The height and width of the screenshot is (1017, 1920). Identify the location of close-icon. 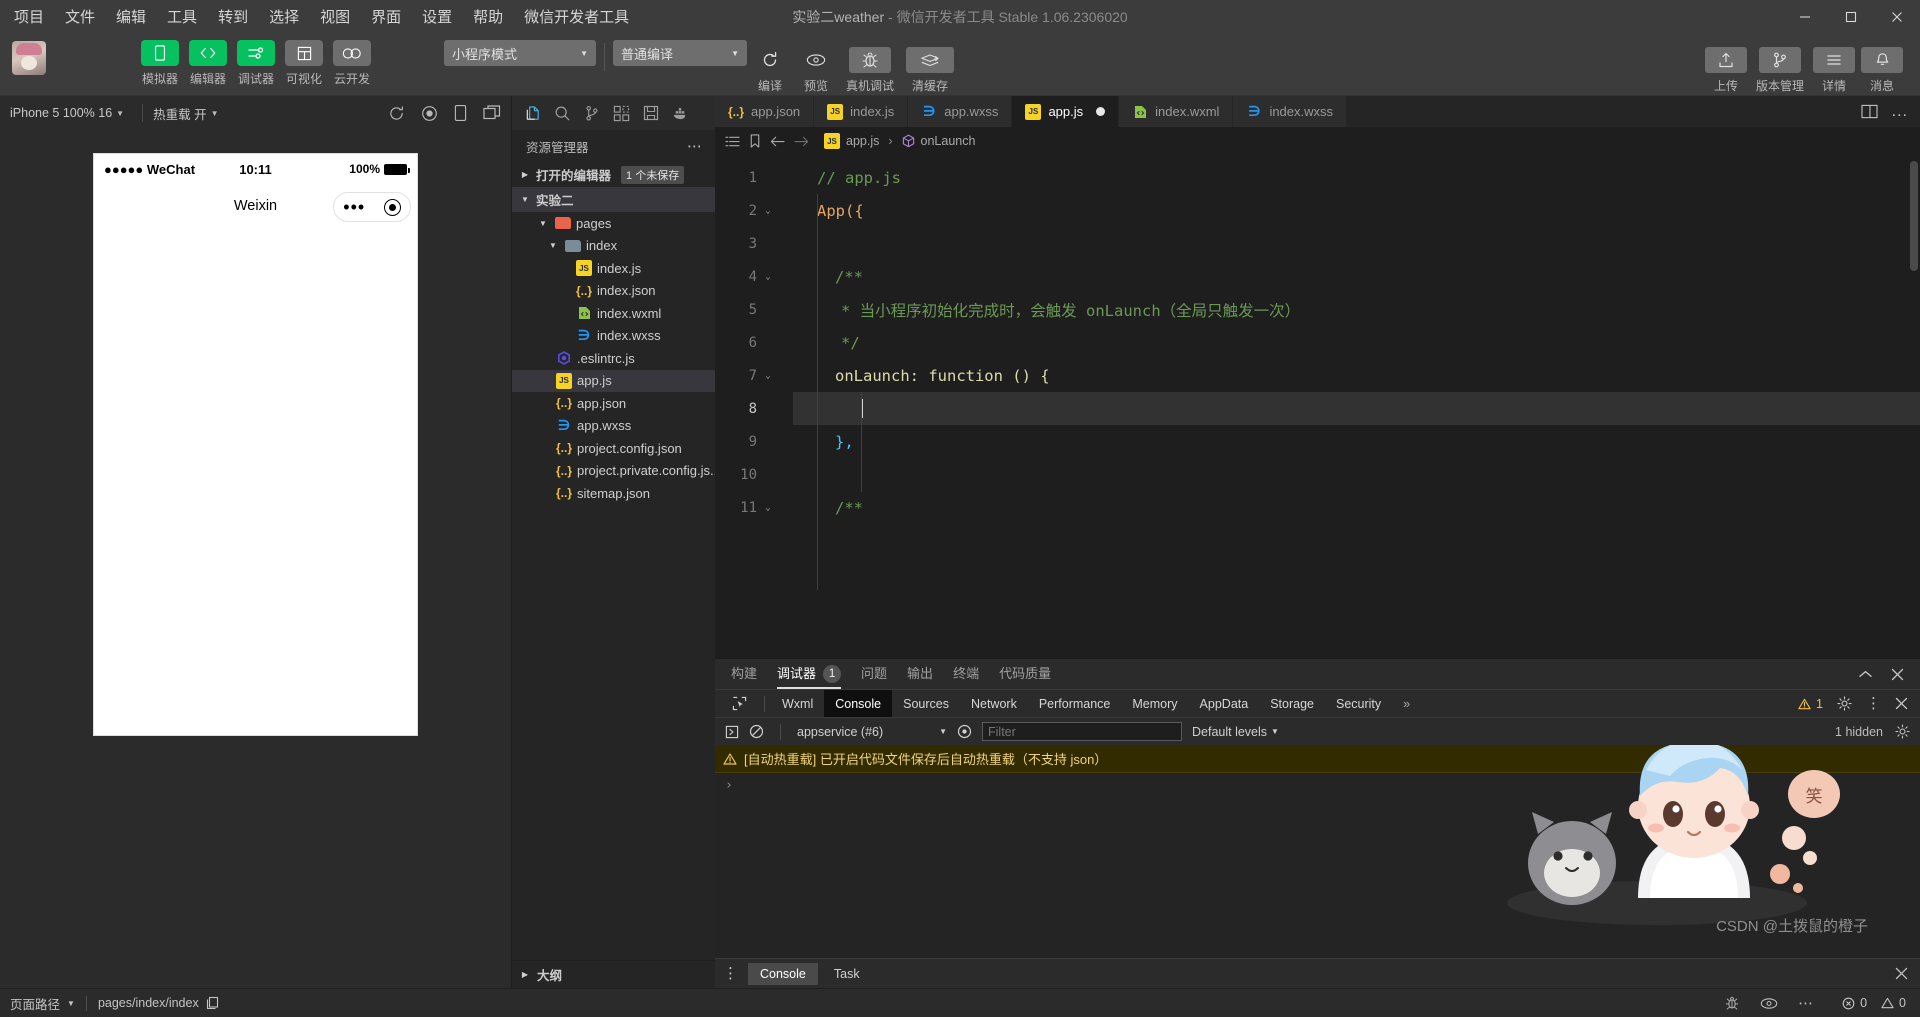
(1897, 674).